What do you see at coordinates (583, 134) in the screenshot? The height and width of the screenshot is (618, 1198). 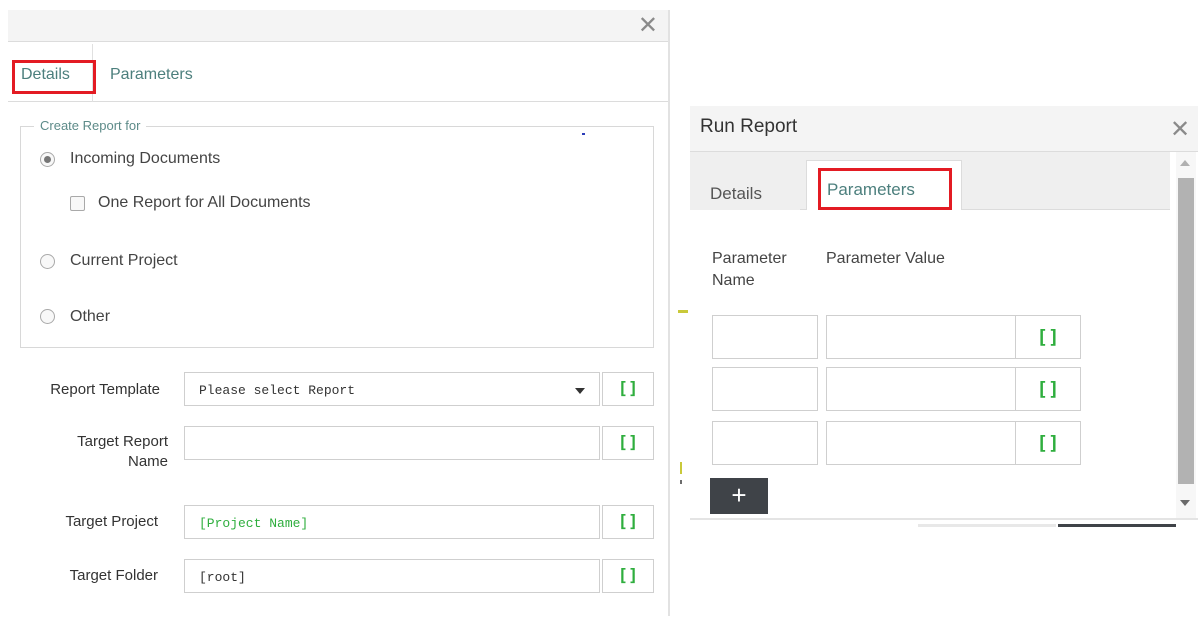 I see `decorative-dot` at bounding box center [583, 134].